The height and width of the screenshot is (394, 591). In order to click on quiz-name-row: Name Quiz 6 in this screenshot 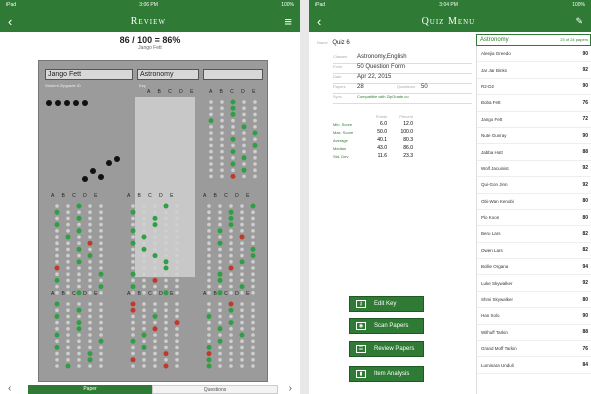, I will do `click(394, 43)`.